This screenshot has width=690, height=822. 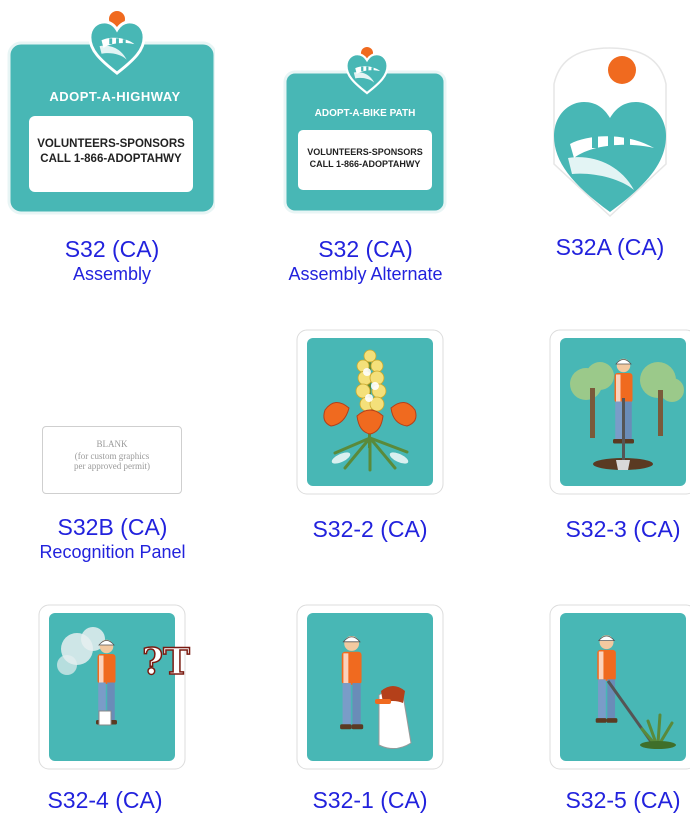 What do you see at coordinates (370, 412) in the screenshot?
I see `wildflowers-icon` at bounding box center [370, 412].